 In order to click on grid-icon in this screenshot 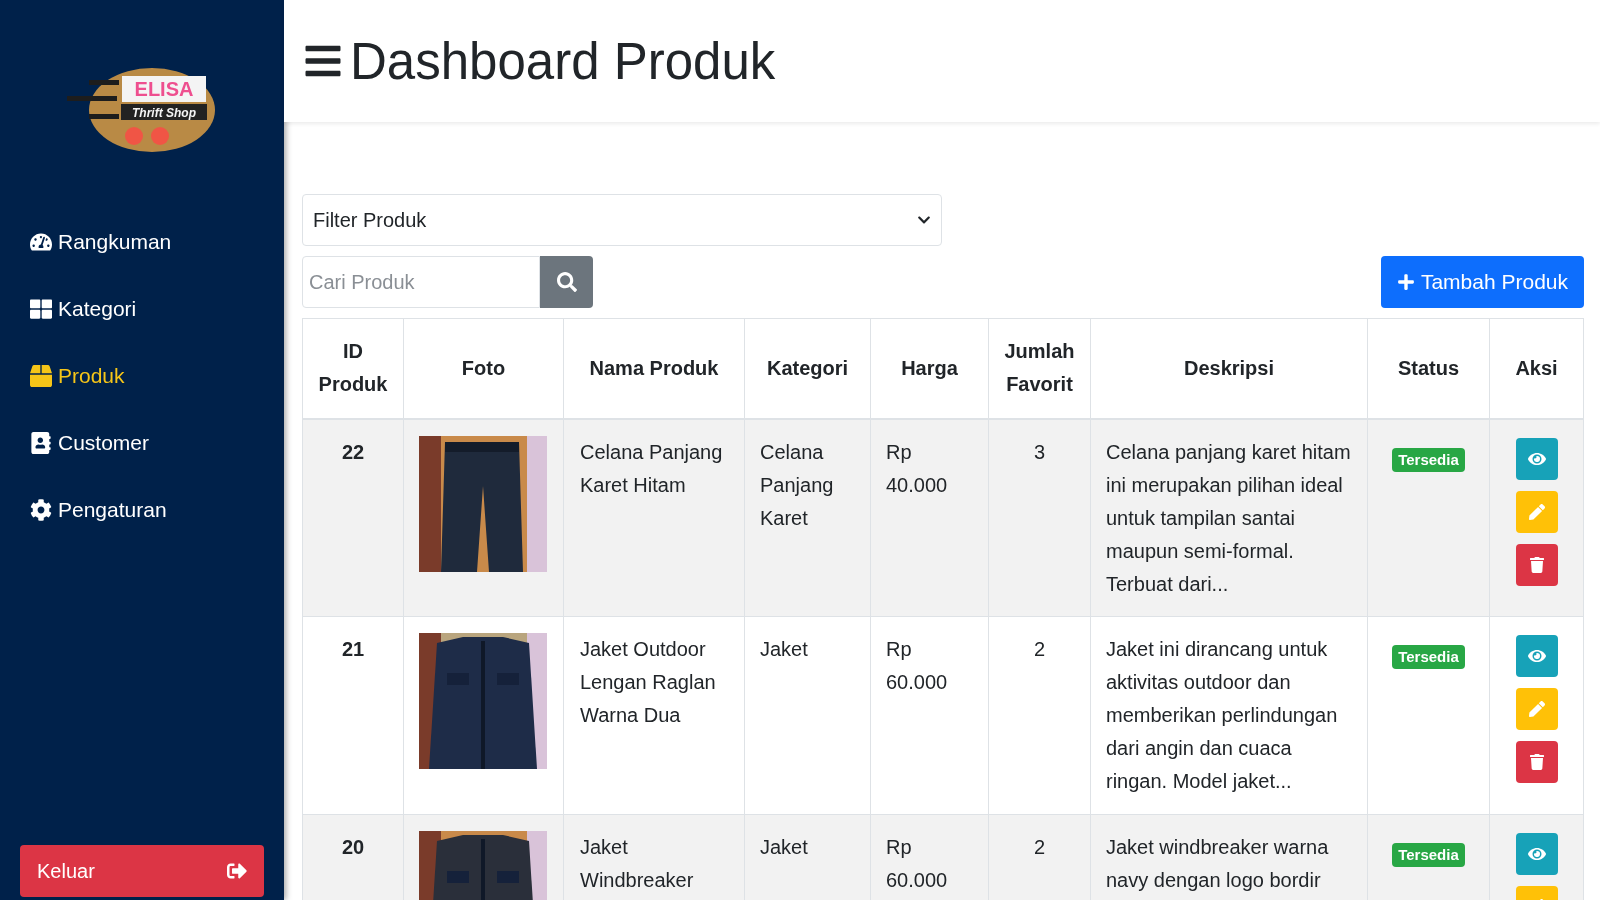, I will do `click(41, 309)`.